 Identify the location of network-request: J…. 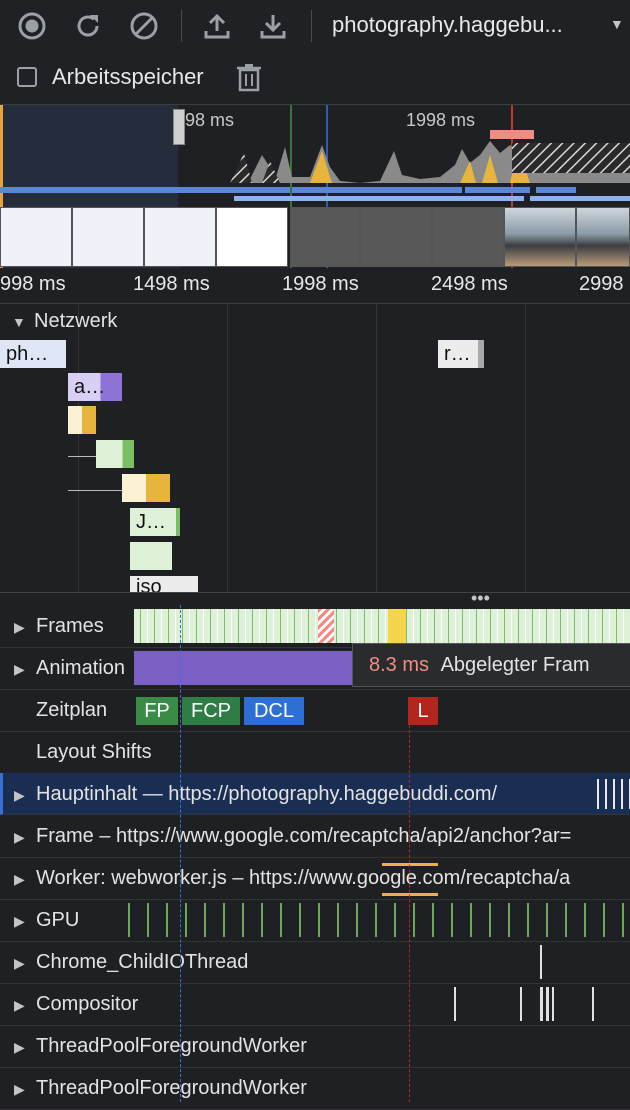
(155, 522).